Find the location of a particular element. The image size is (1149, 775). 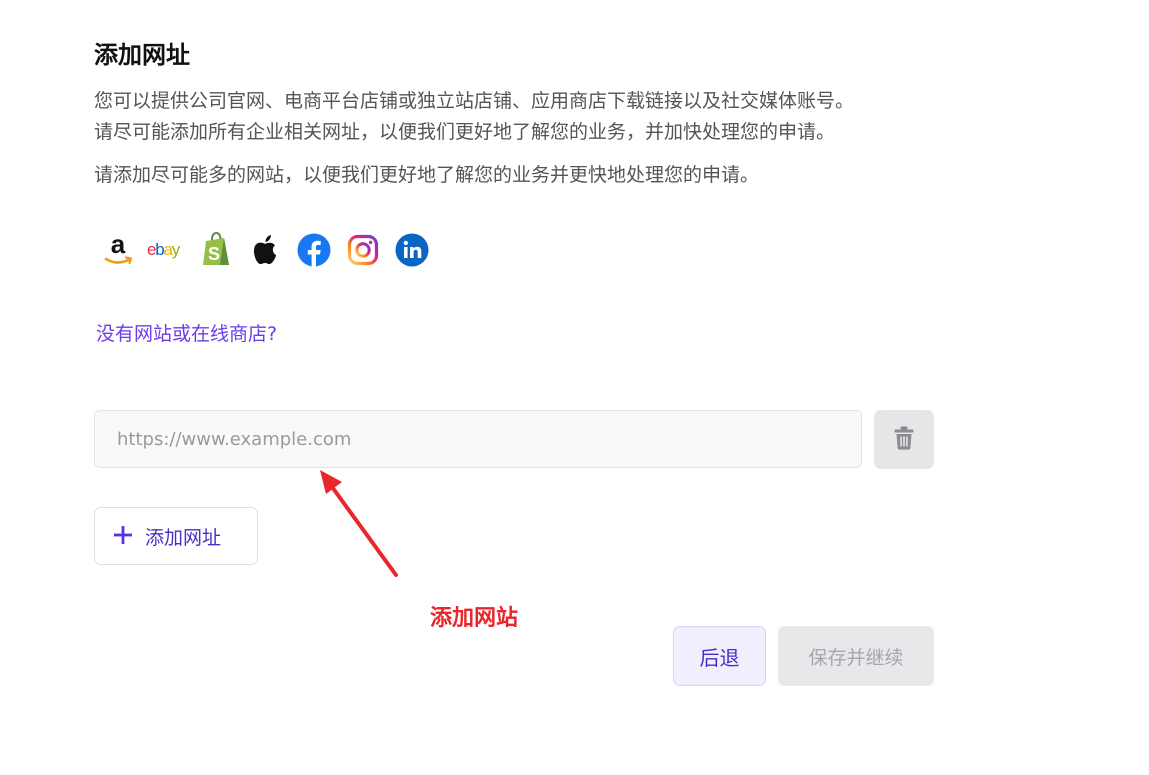

instagram-icon is located at coordinates (363, 250).